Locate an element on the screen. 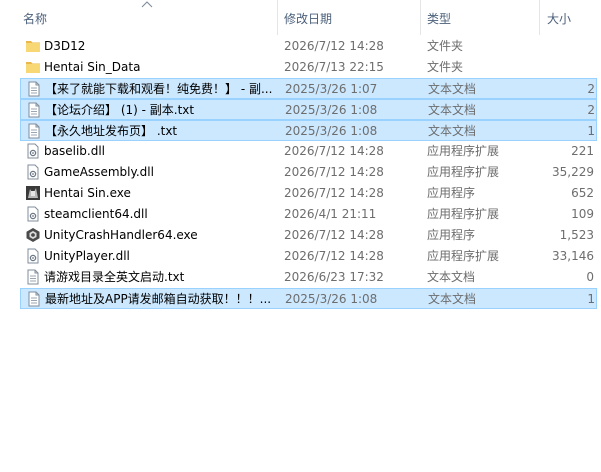 The height and width of the screenshot is (472, 601). column-header-date: 修改日期 is located at coordinates (349, 17).